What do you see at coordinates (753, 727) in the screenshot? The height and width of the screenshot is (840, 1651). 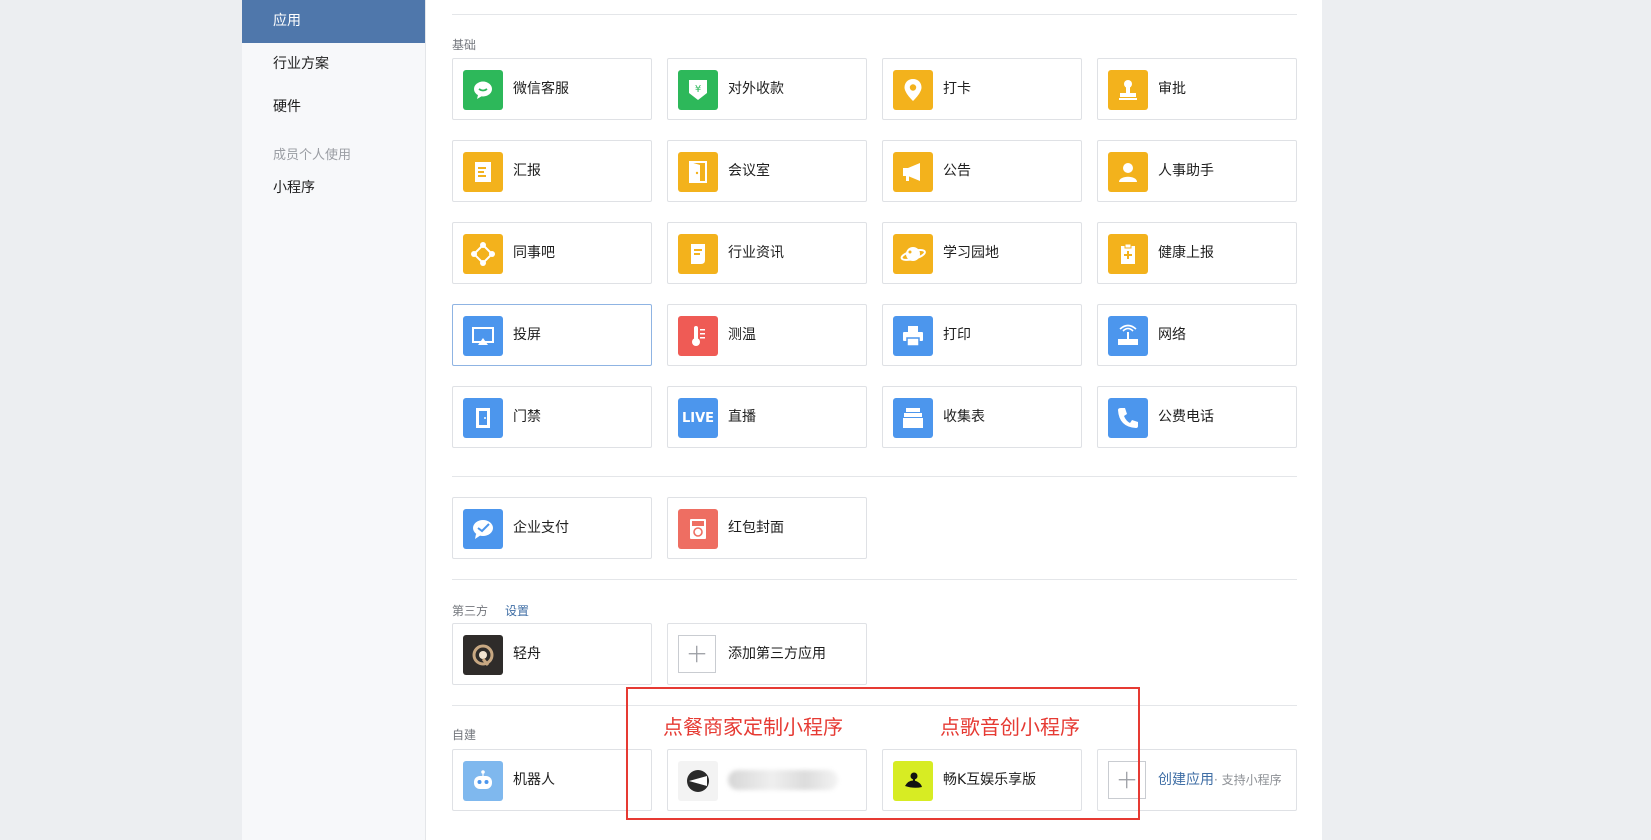 I see `annotation-left: 点餐商家定制小程序` at bounding box center [753, 727].